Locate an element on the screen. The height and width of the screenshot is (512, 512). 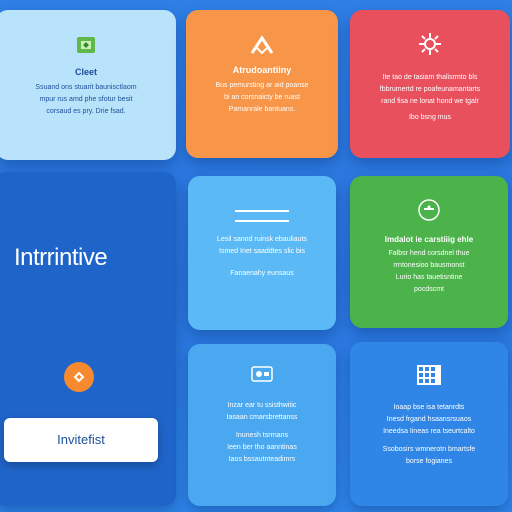
circle-target-icon is located at coordinates (429, 210).